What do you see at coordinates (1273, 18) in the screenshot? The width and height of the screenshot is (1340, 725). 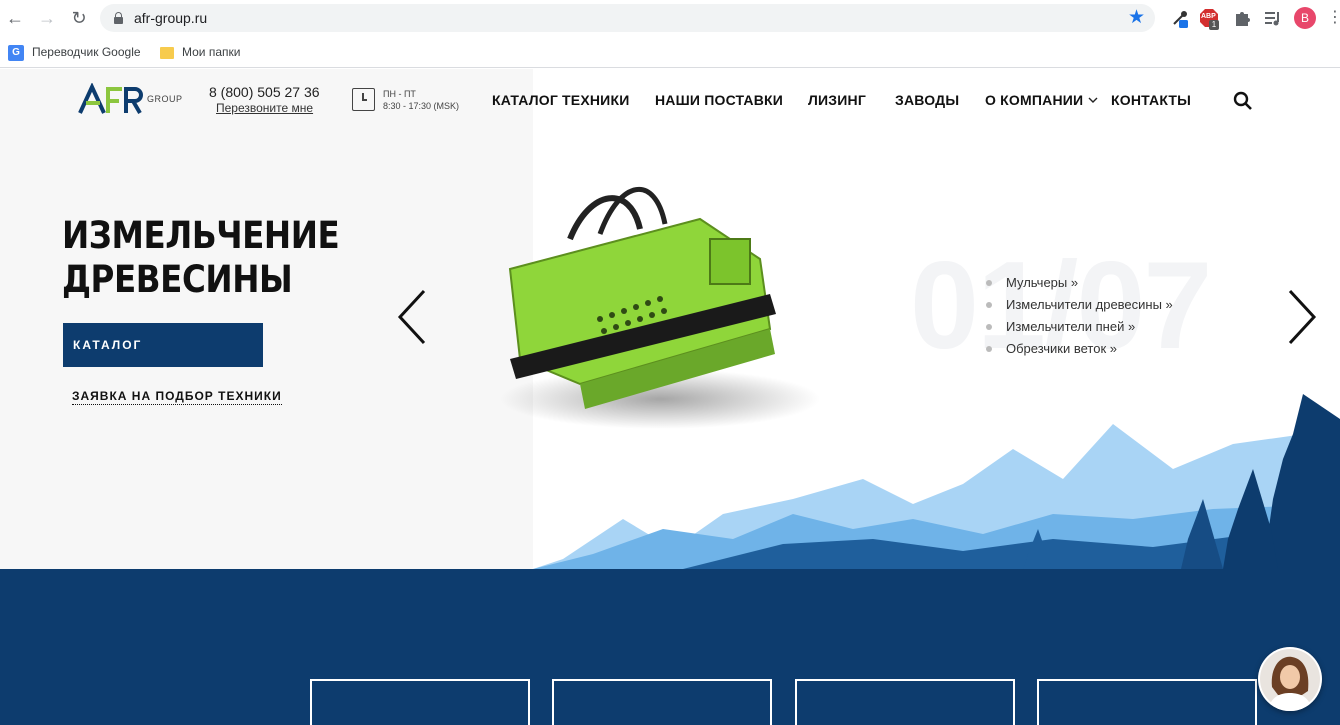 I see `media-controls-icon` at bounding box center [1273, 18].